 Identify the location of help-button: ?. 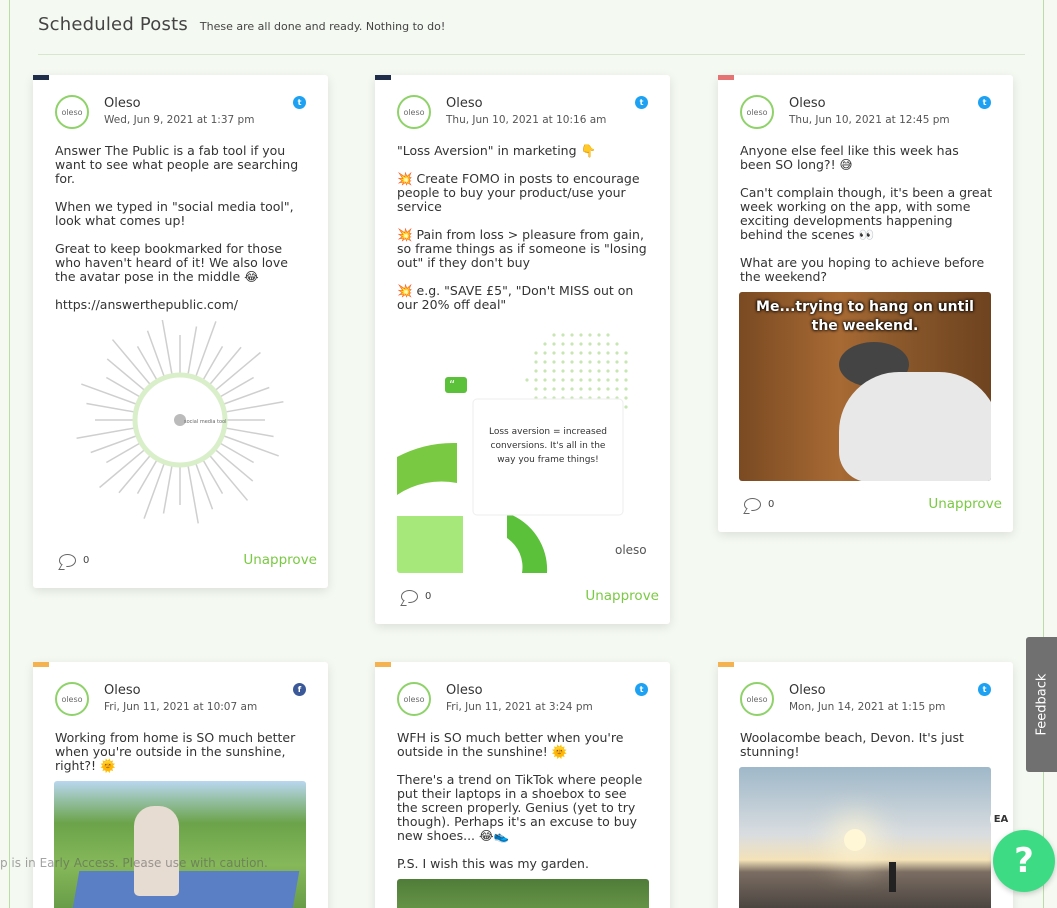
(1024, 861).